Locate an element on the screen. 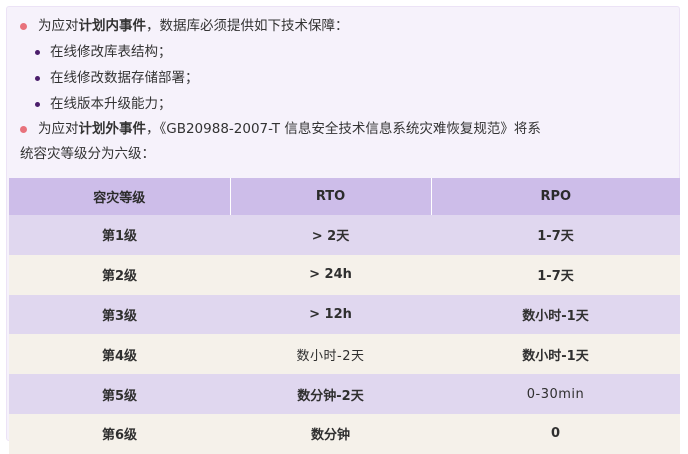 The height and width of the screenshot is (454, 688). bold-term: 计划内事件 is located at coordinates (112, 26).